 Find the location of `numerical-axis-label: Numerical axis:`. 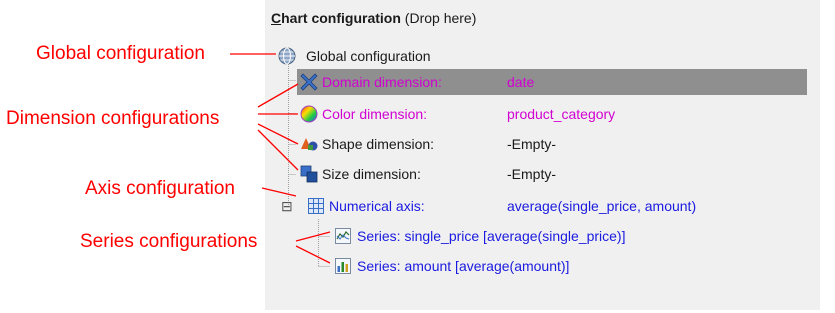

numerical-axis-label: Numerical axis: is located at coordinates (377, 206).